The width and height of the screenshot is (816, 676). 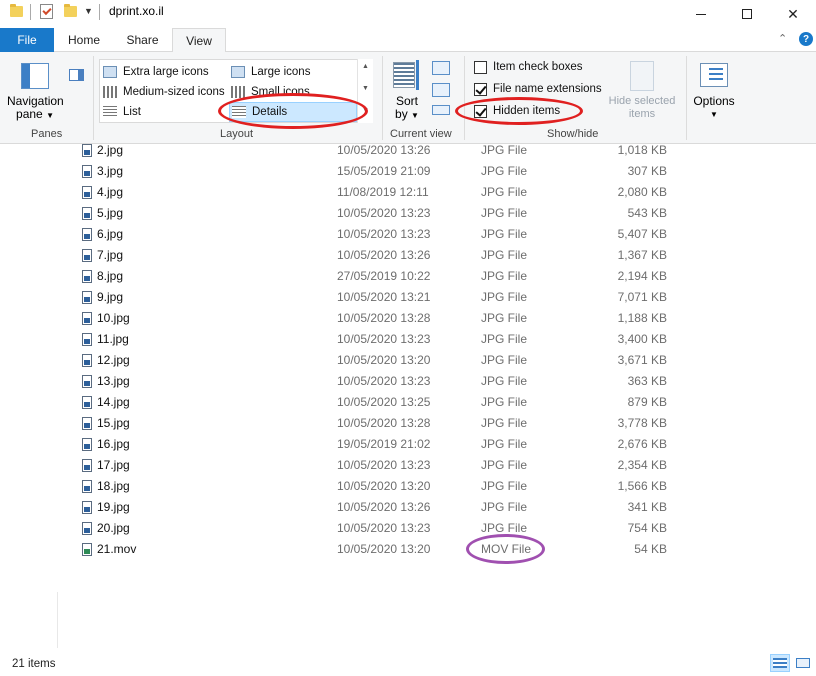 What do you see at coordinates (113, 528) in the screenshot?
I see `file-name: 20.jpg` at bounding box center [113, 528].